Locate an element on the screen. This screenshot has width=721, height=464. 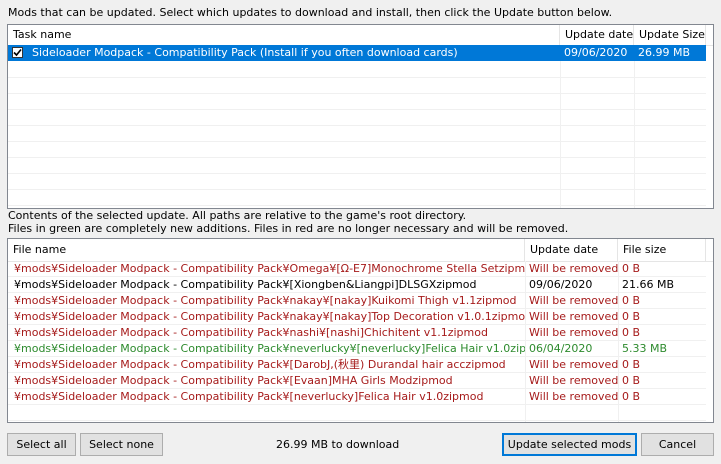
cancel-button: Cancel is located at coordinates (677, 444).